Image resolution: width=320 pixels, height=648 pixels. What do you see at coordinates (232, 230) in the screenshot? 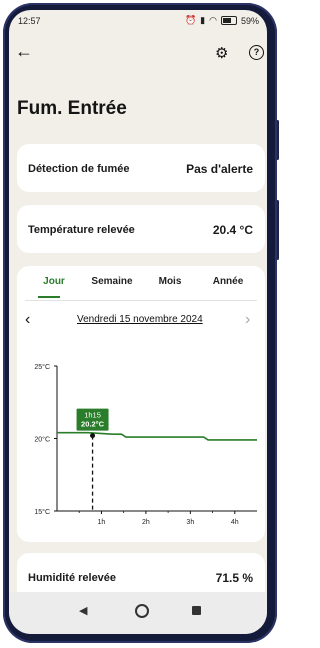
I see `temperature-value: 20.4 °C` at bounding box center [232, 230].